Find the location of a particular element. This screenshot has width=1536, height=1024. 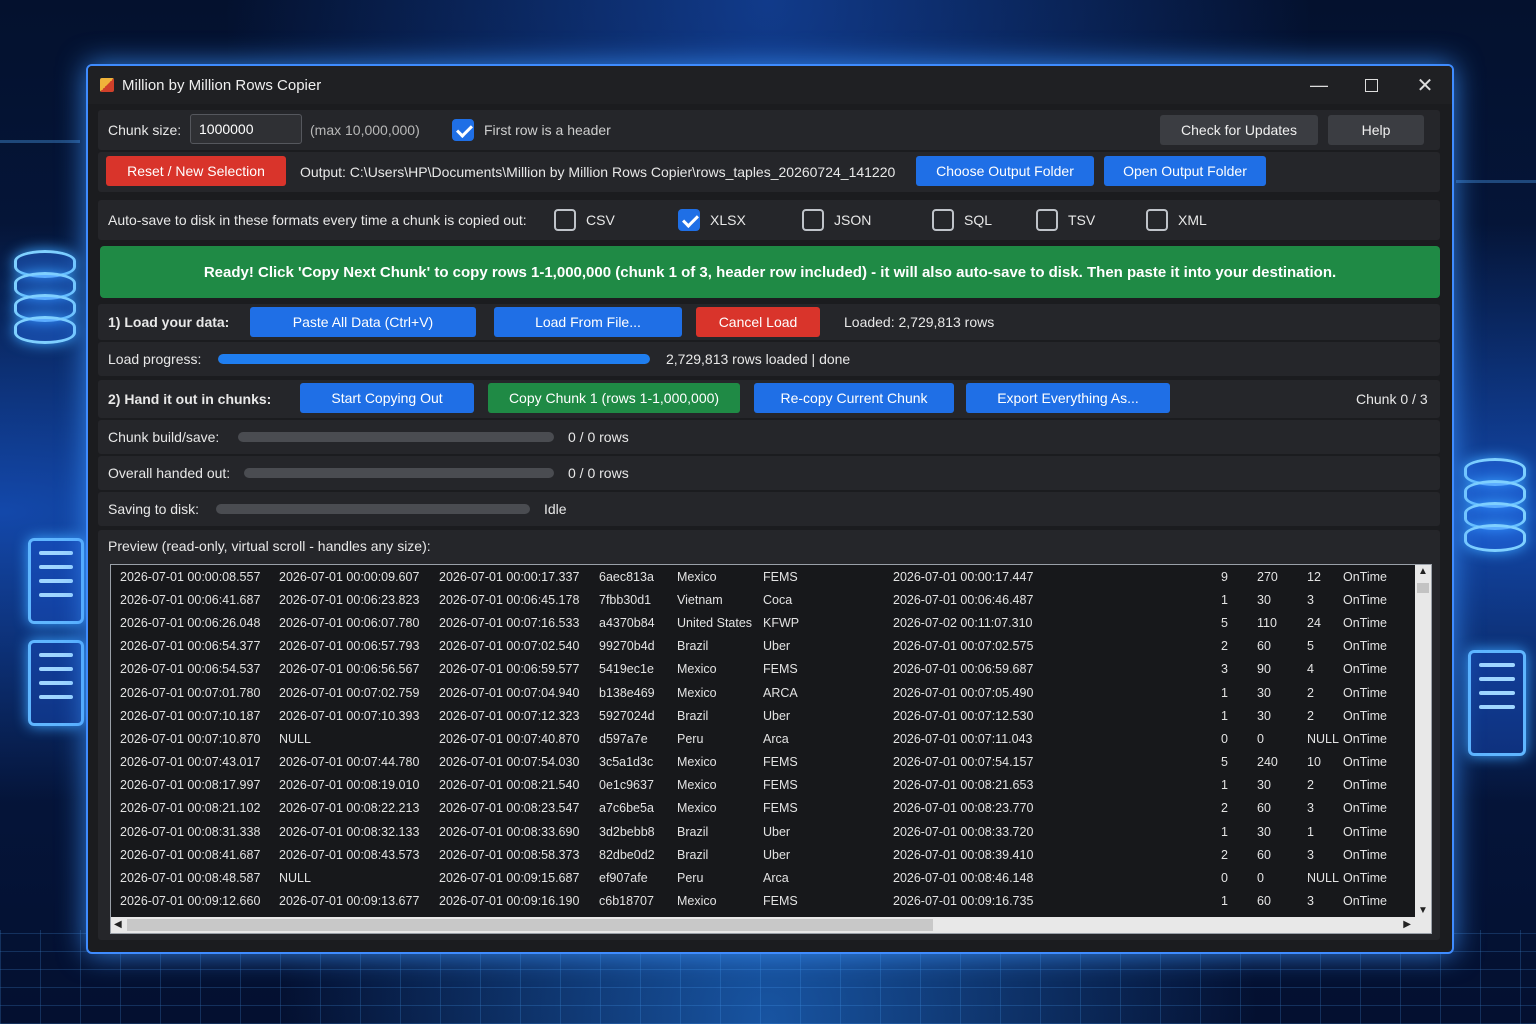

close-button: ✕ is located at coordinates (1425, 85).